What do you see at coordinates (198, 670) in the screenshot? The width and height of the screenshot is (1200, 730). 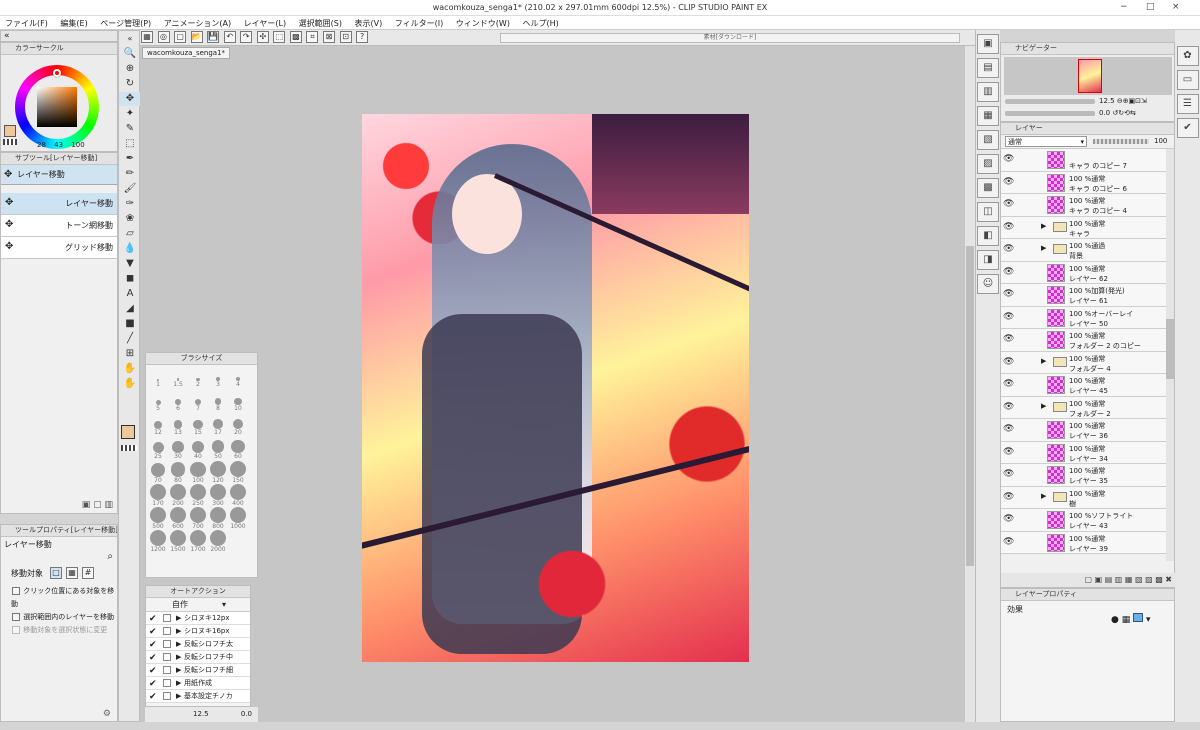 I see `auto-action-item: ✔ ▶ 反転シロフチ細` at bounding box center [198, 670].